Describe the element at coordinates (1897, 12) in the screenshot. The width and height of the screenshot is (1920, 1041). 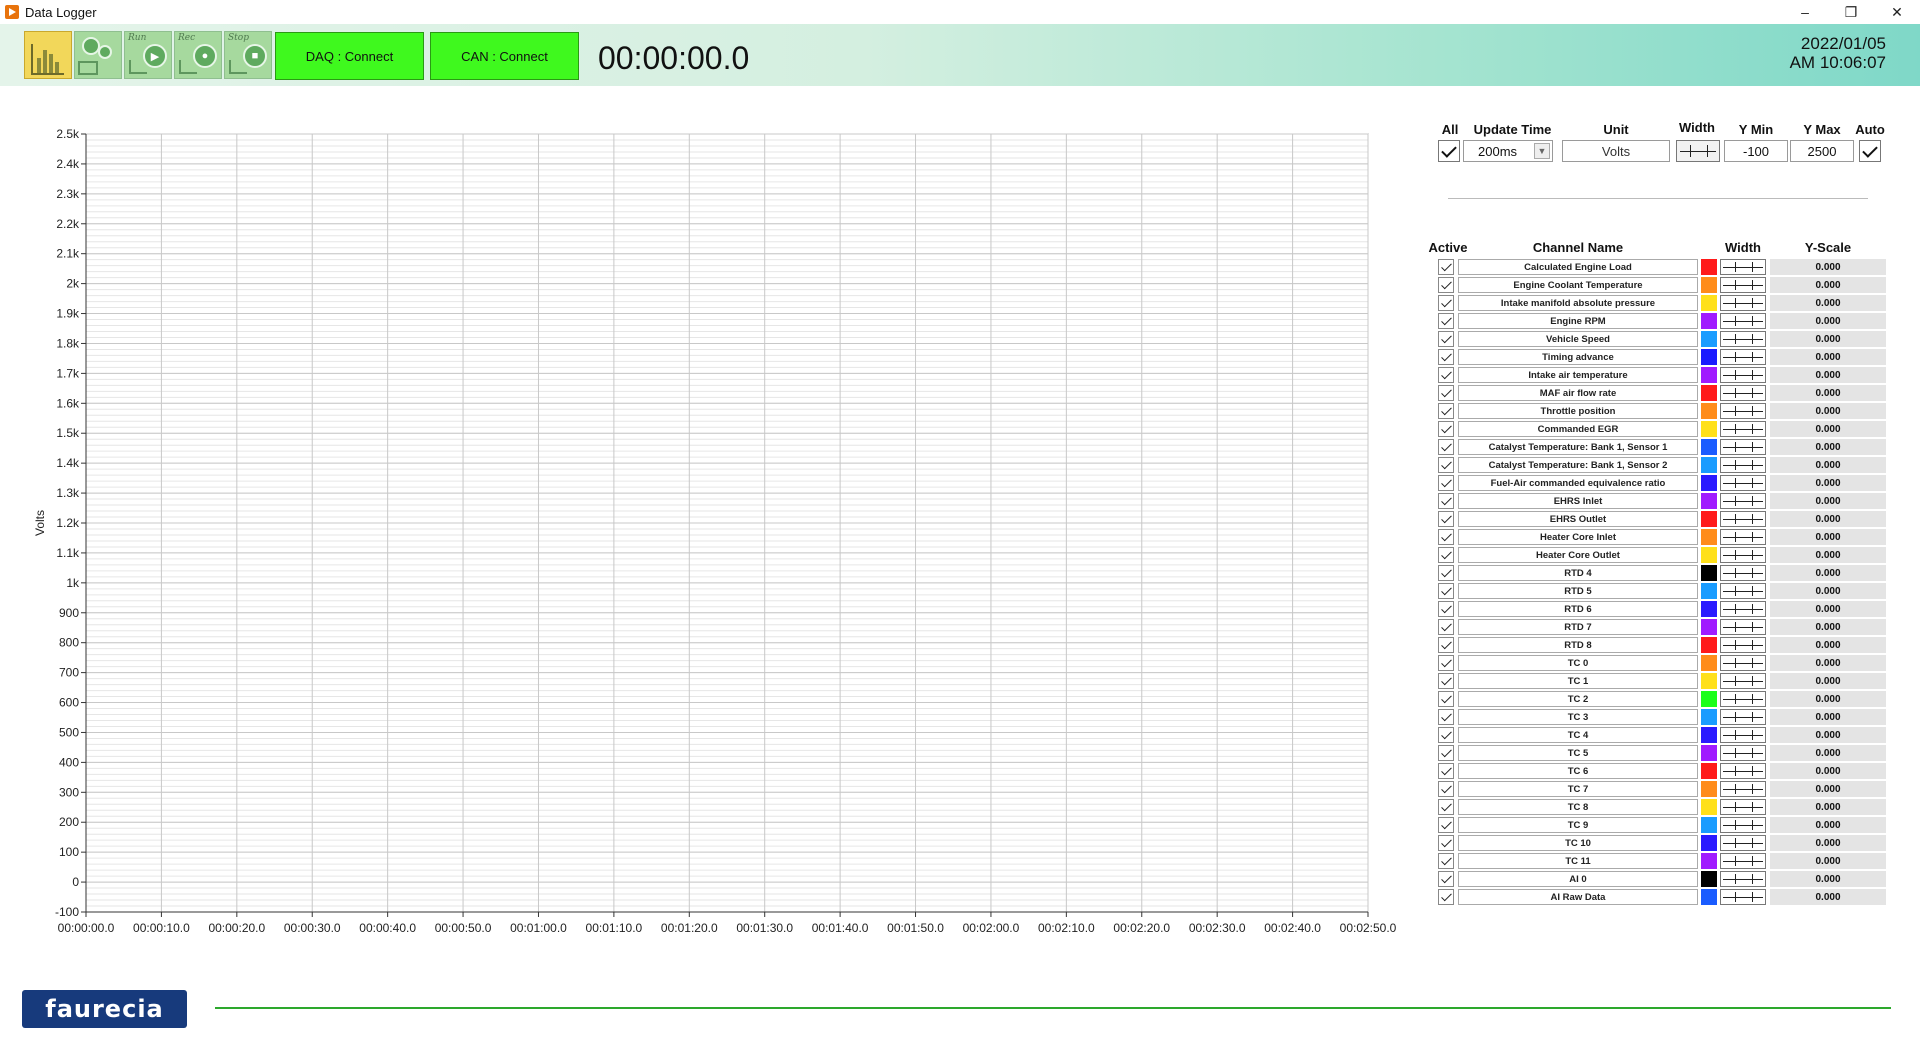
I see `close-button: ✕` at that location.